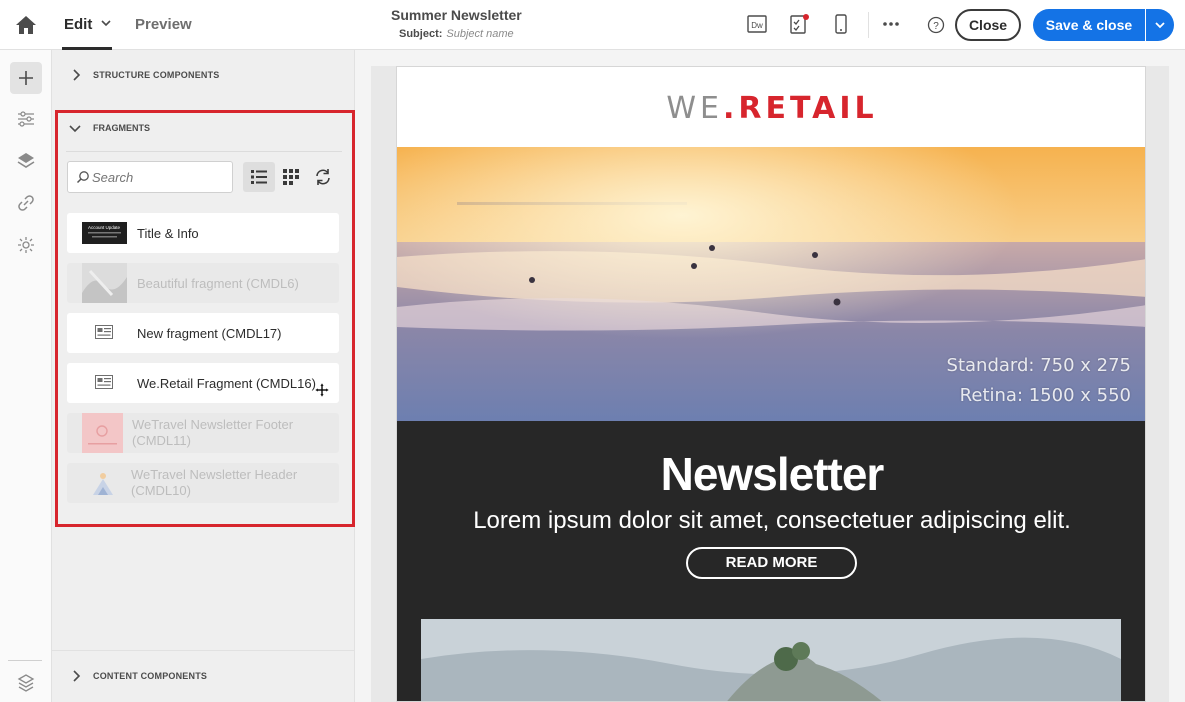 This screenshot has width=1185, height=702. I want to click on brand-logo: WE.RETAIL, so click(771, 108).